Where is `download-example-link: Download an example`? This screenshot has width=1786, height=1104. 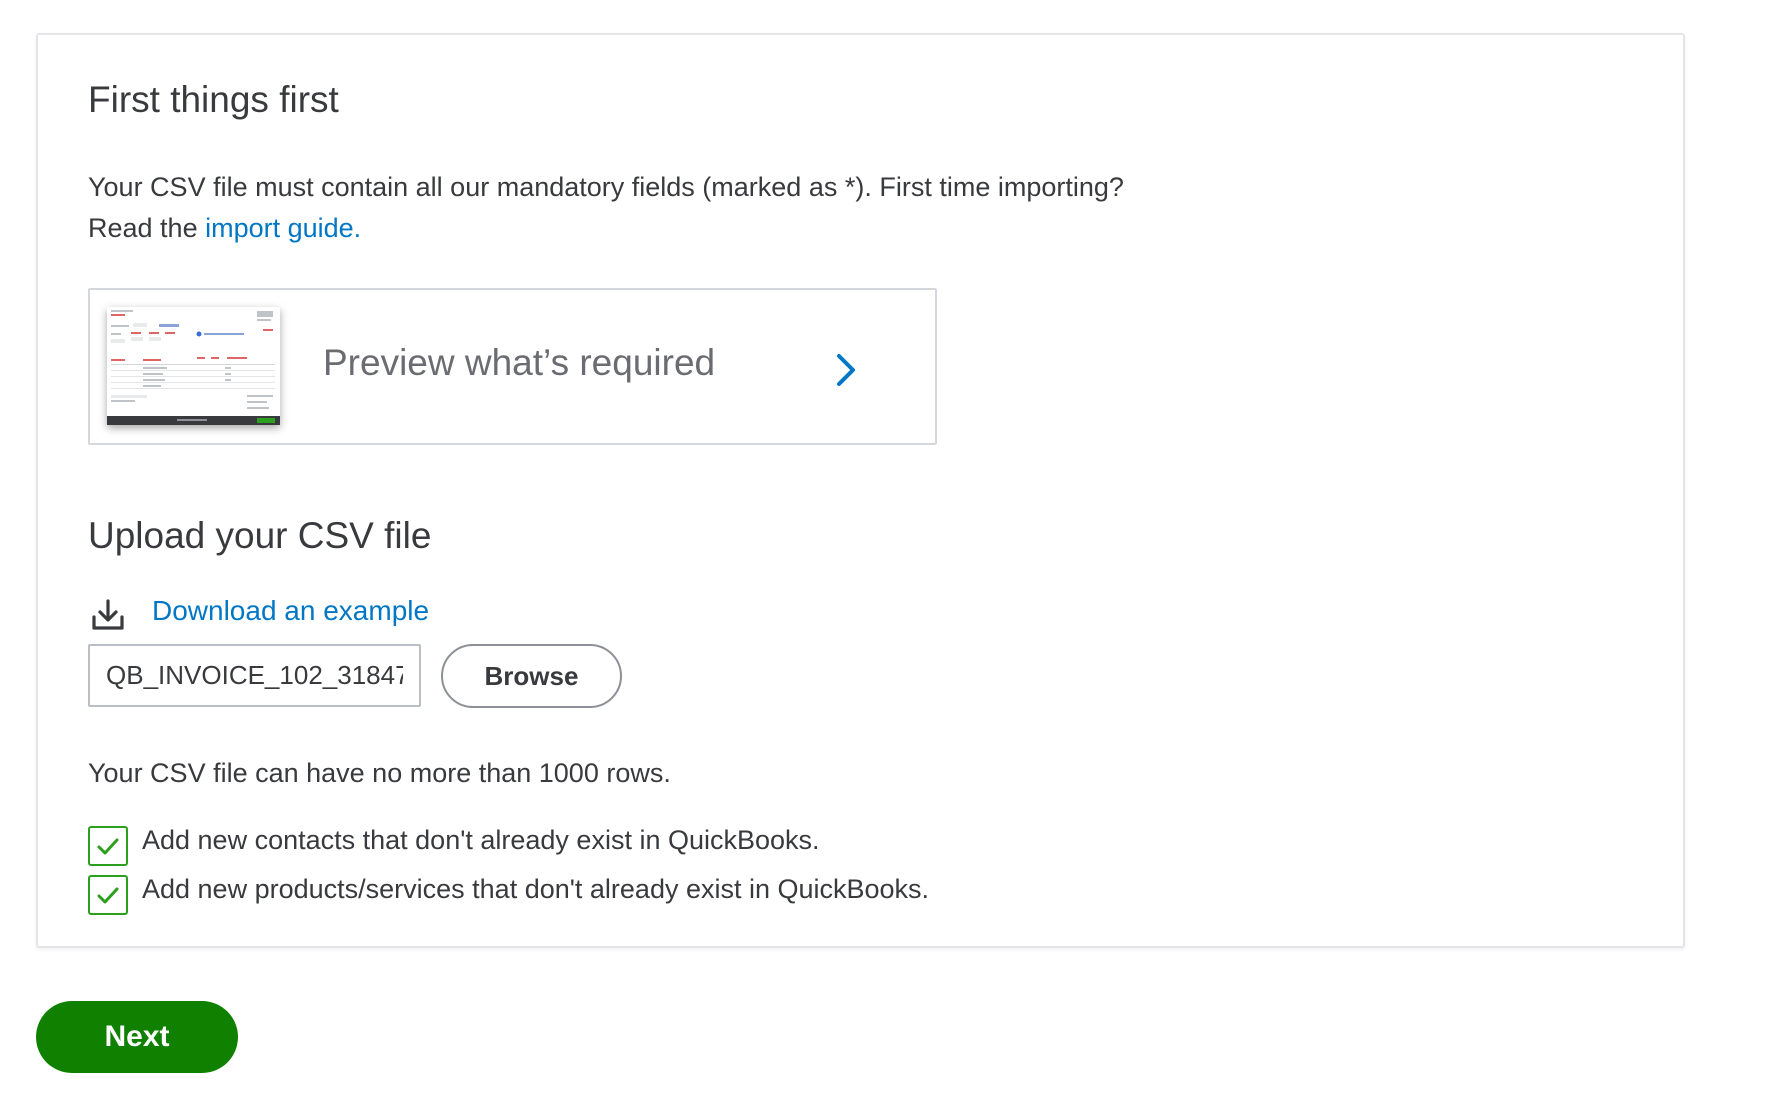
download-example-link: Download an example is located at coordinates (290, 611).